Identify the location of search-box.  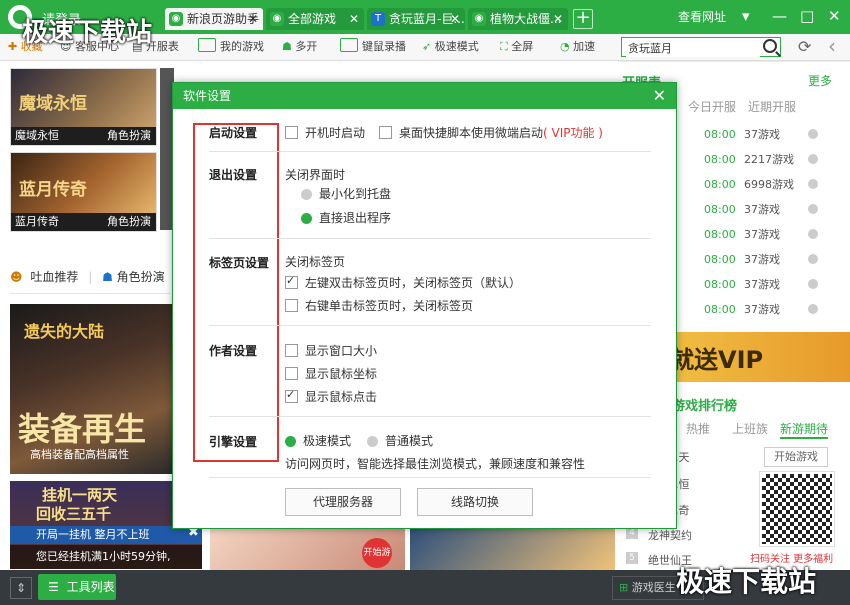
(701, 47).